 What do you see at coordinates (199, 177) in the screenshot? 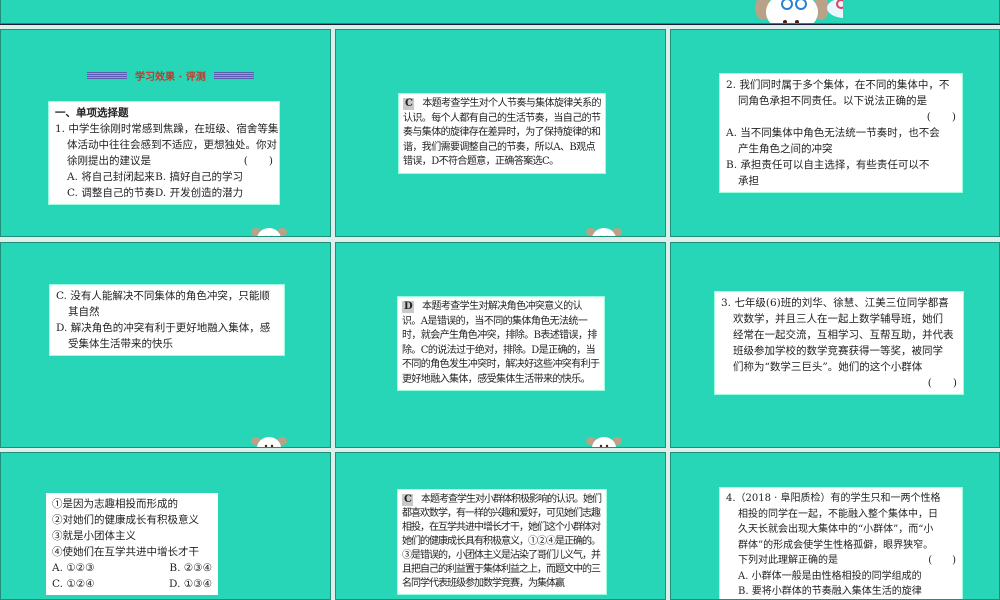
I see `option-b: B. 搞好自己的学习` at bounding box center [199, 177].